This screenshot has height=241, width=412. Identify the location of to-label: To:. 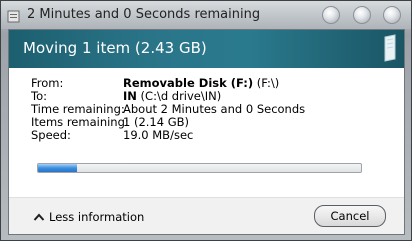
(39, 96).